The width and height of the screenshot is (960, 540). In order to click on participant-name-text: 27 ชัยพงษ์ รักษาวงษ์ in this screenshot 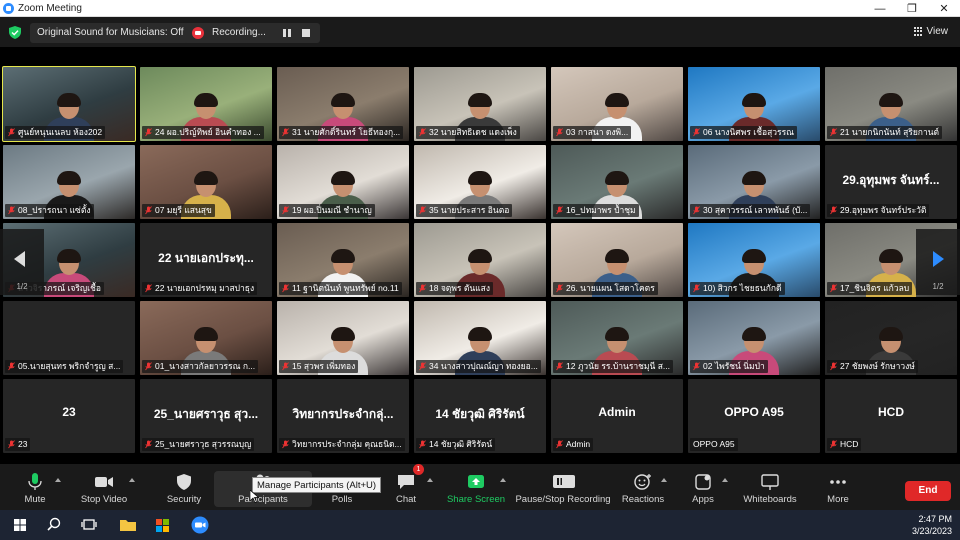, I will do `click(877, 366)`.